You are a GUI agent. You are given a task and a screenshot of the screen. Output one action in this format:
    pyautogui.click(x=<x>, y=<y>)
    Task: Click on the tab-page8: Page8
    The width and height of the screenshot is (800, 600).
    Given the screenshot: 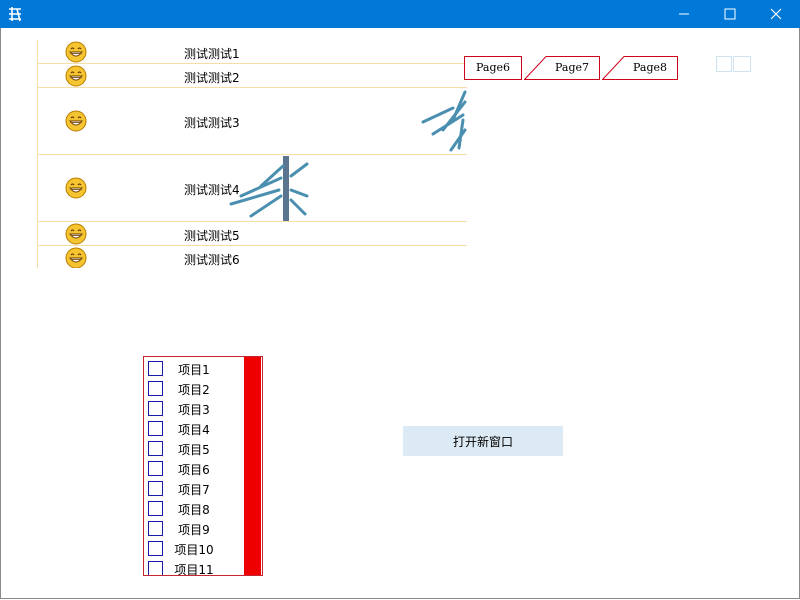 What is the action you would take?
    pyautogui.click(x=640, y=68)
    